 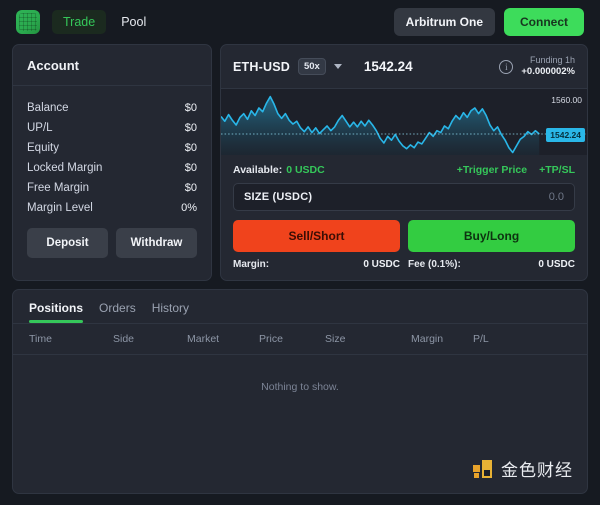 I want to click on price-chart: 1560.00 1542.24, so click(x=404, y=122).